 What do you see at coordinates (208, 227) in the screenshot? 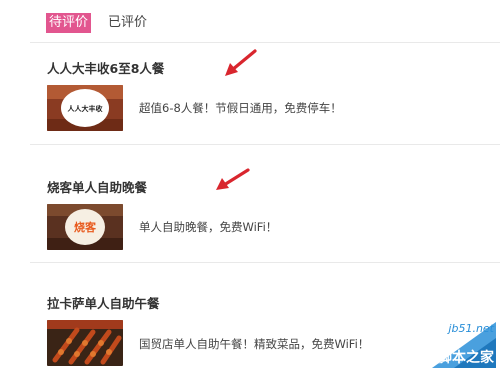
I see `deal-description: 单人自助晚餐，免费WiFi！` at bounding box center [208, 227].